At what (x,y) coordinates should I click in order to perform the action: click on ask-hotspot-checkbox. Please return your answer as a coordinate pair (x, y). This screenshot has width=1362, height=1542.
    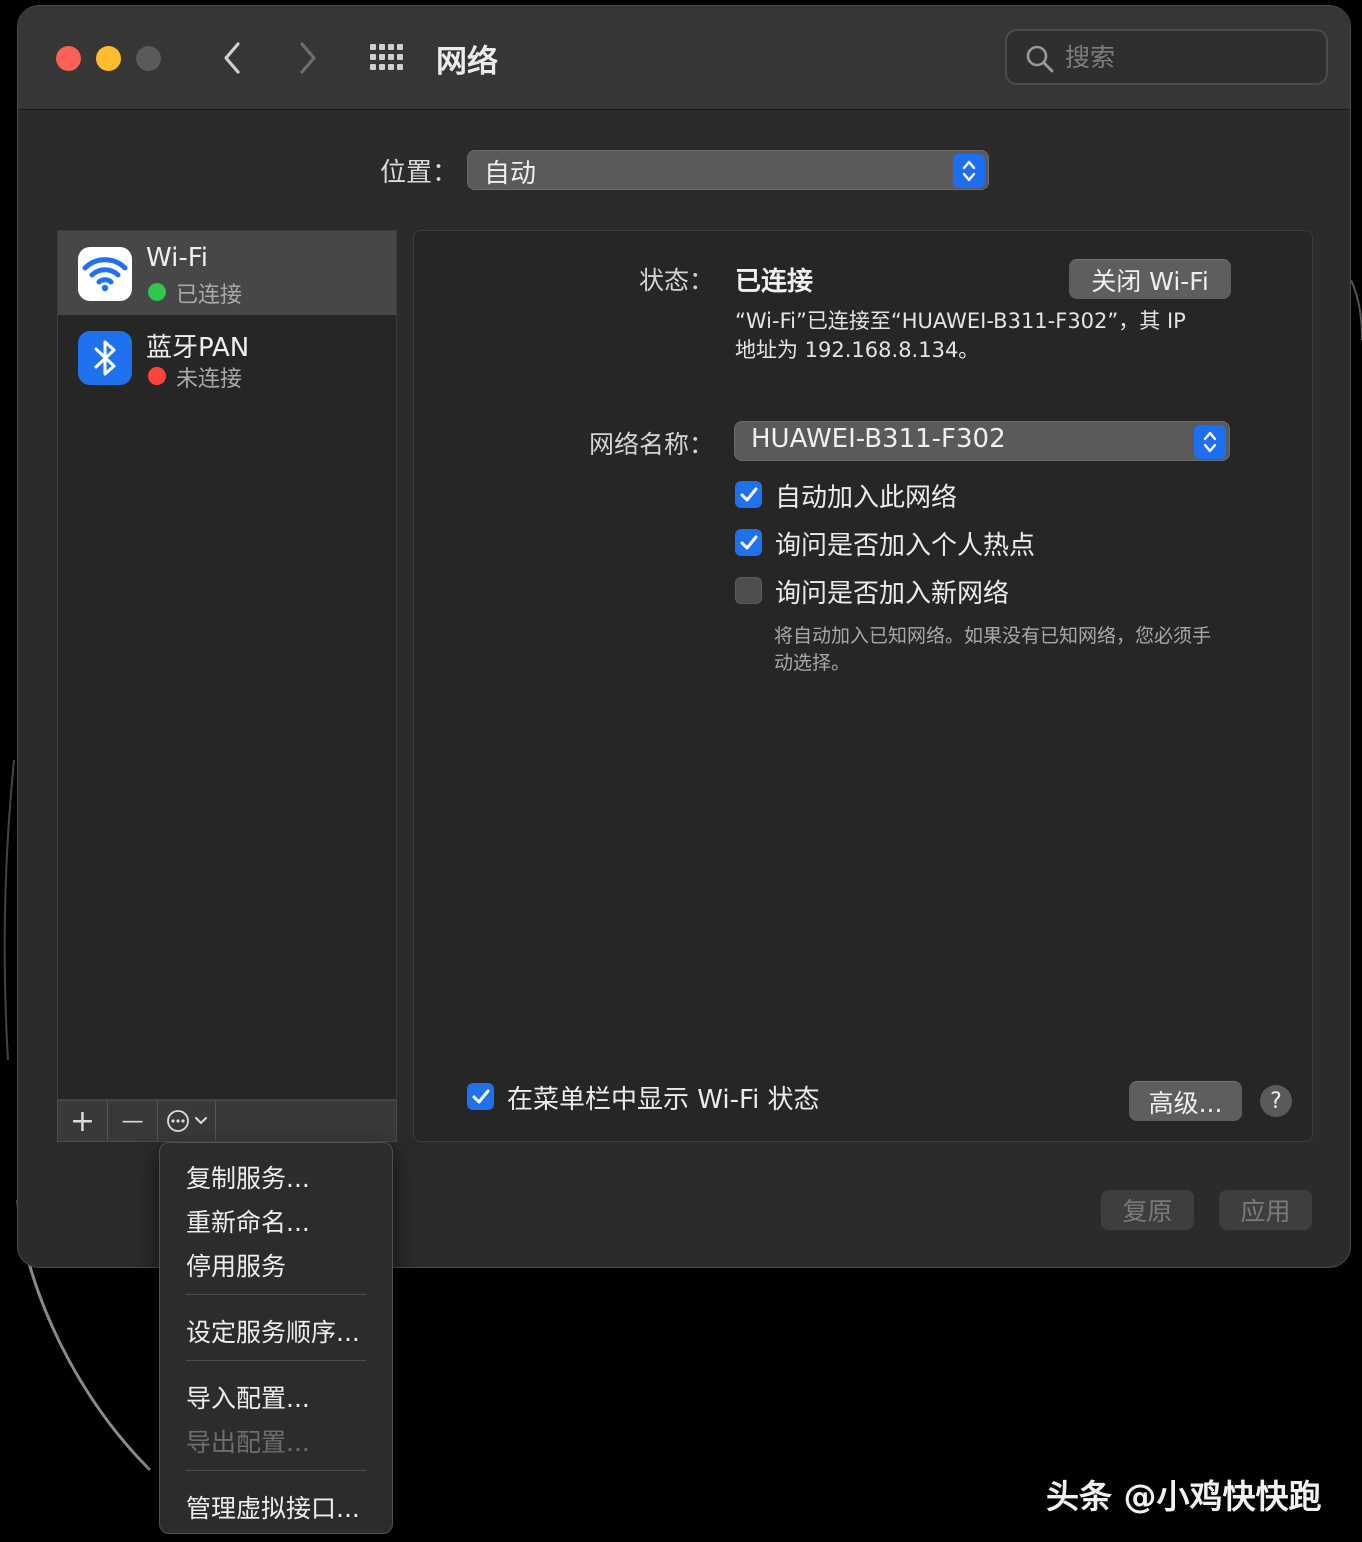
    Looking at the image, I should click on (748, 542).